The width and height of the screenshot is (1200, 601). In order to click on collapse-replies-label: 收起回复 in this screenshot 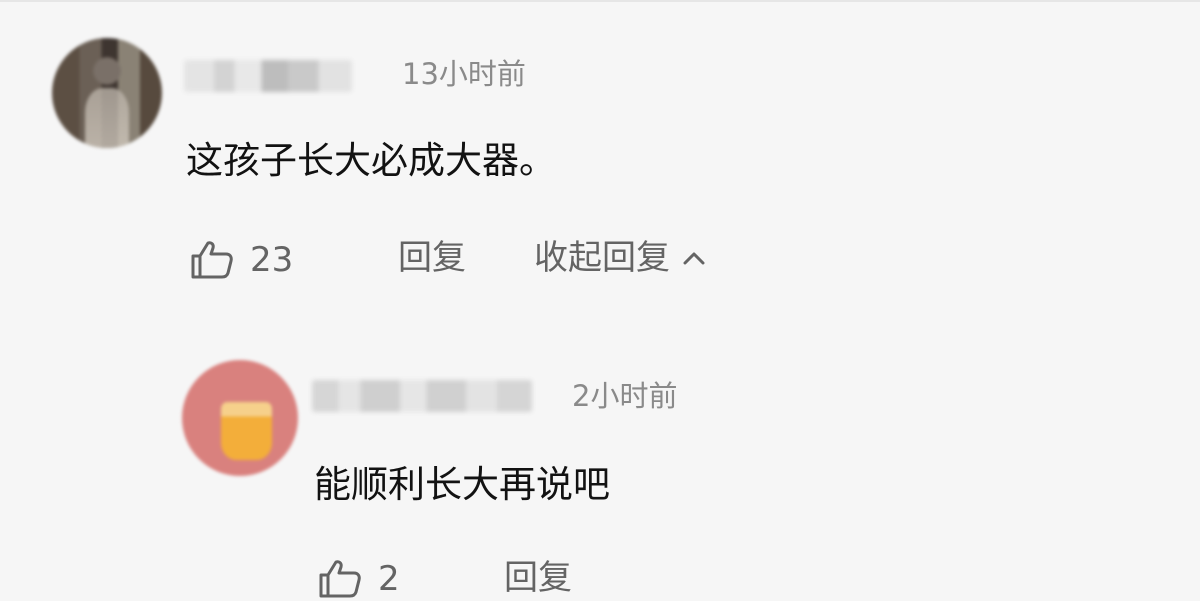, I will do `click(602, 258)`.